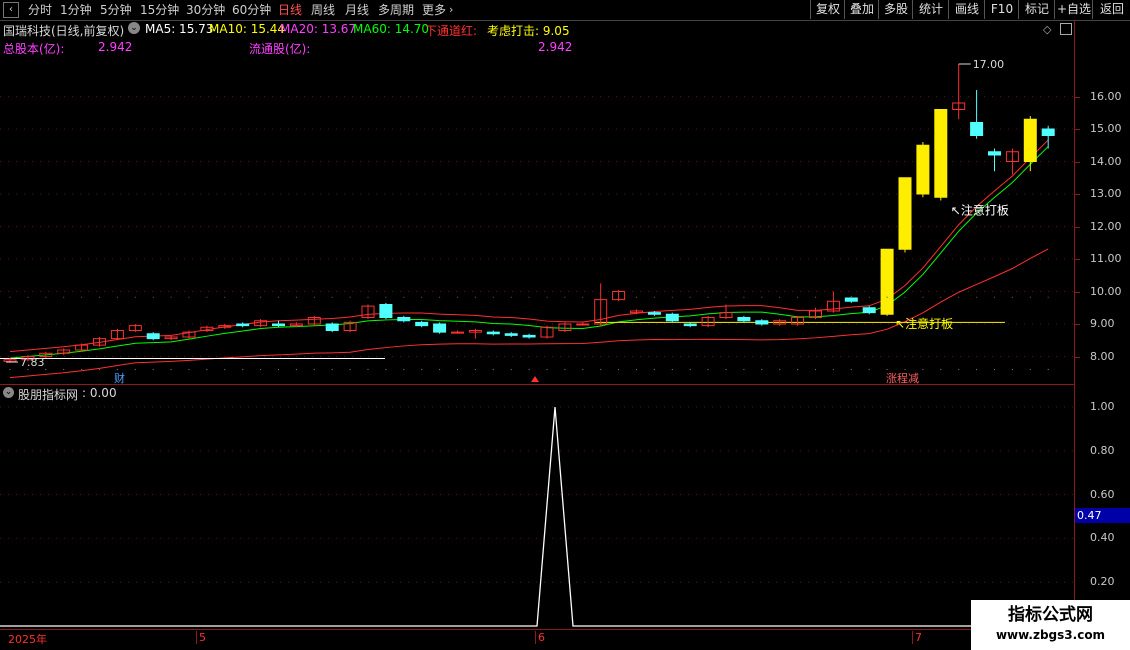 This screenshot has width=1130, height=650. What do you see at coordinates (159, 10) in the screenshot?
I see `tab-15min: 15分钟` at bounding box center [159, 10].